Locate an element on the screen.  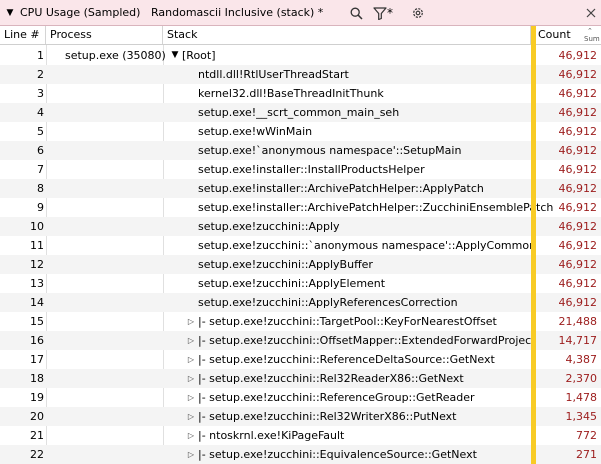
view-title: CPU Usage (Sampled) is located at coordinates (80, 13).